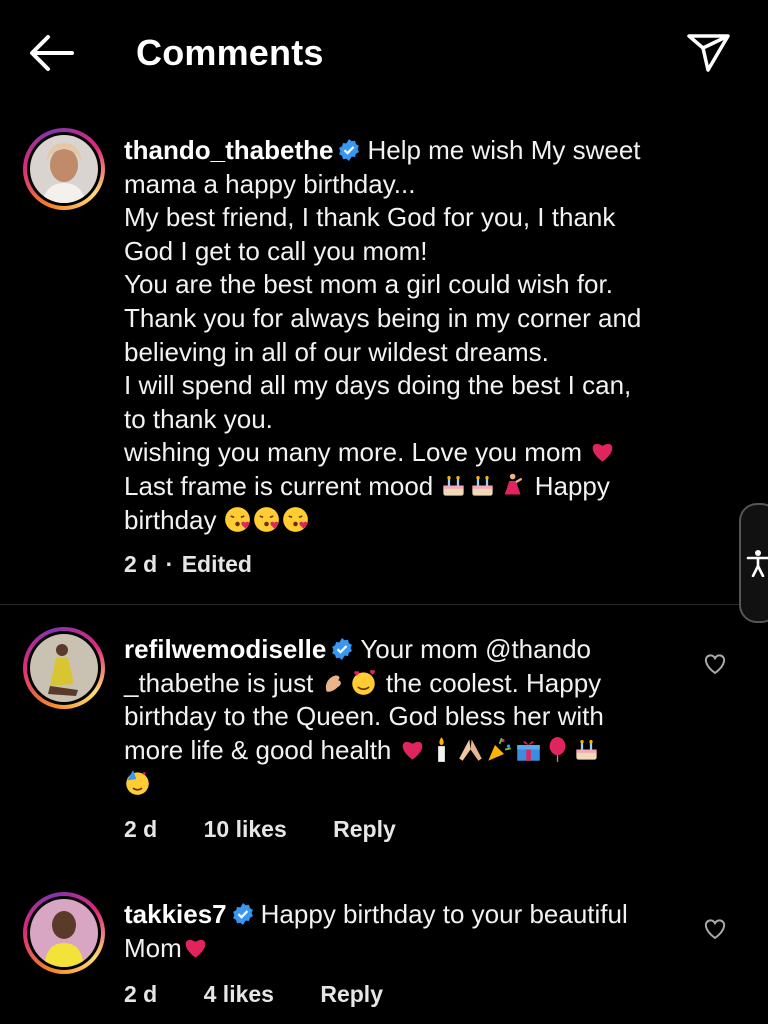 The image size is (768, 1024). Describe the element at coordinates (470, 750) in the screenshot. I see `folded-hands-emoji-icon` at that location.